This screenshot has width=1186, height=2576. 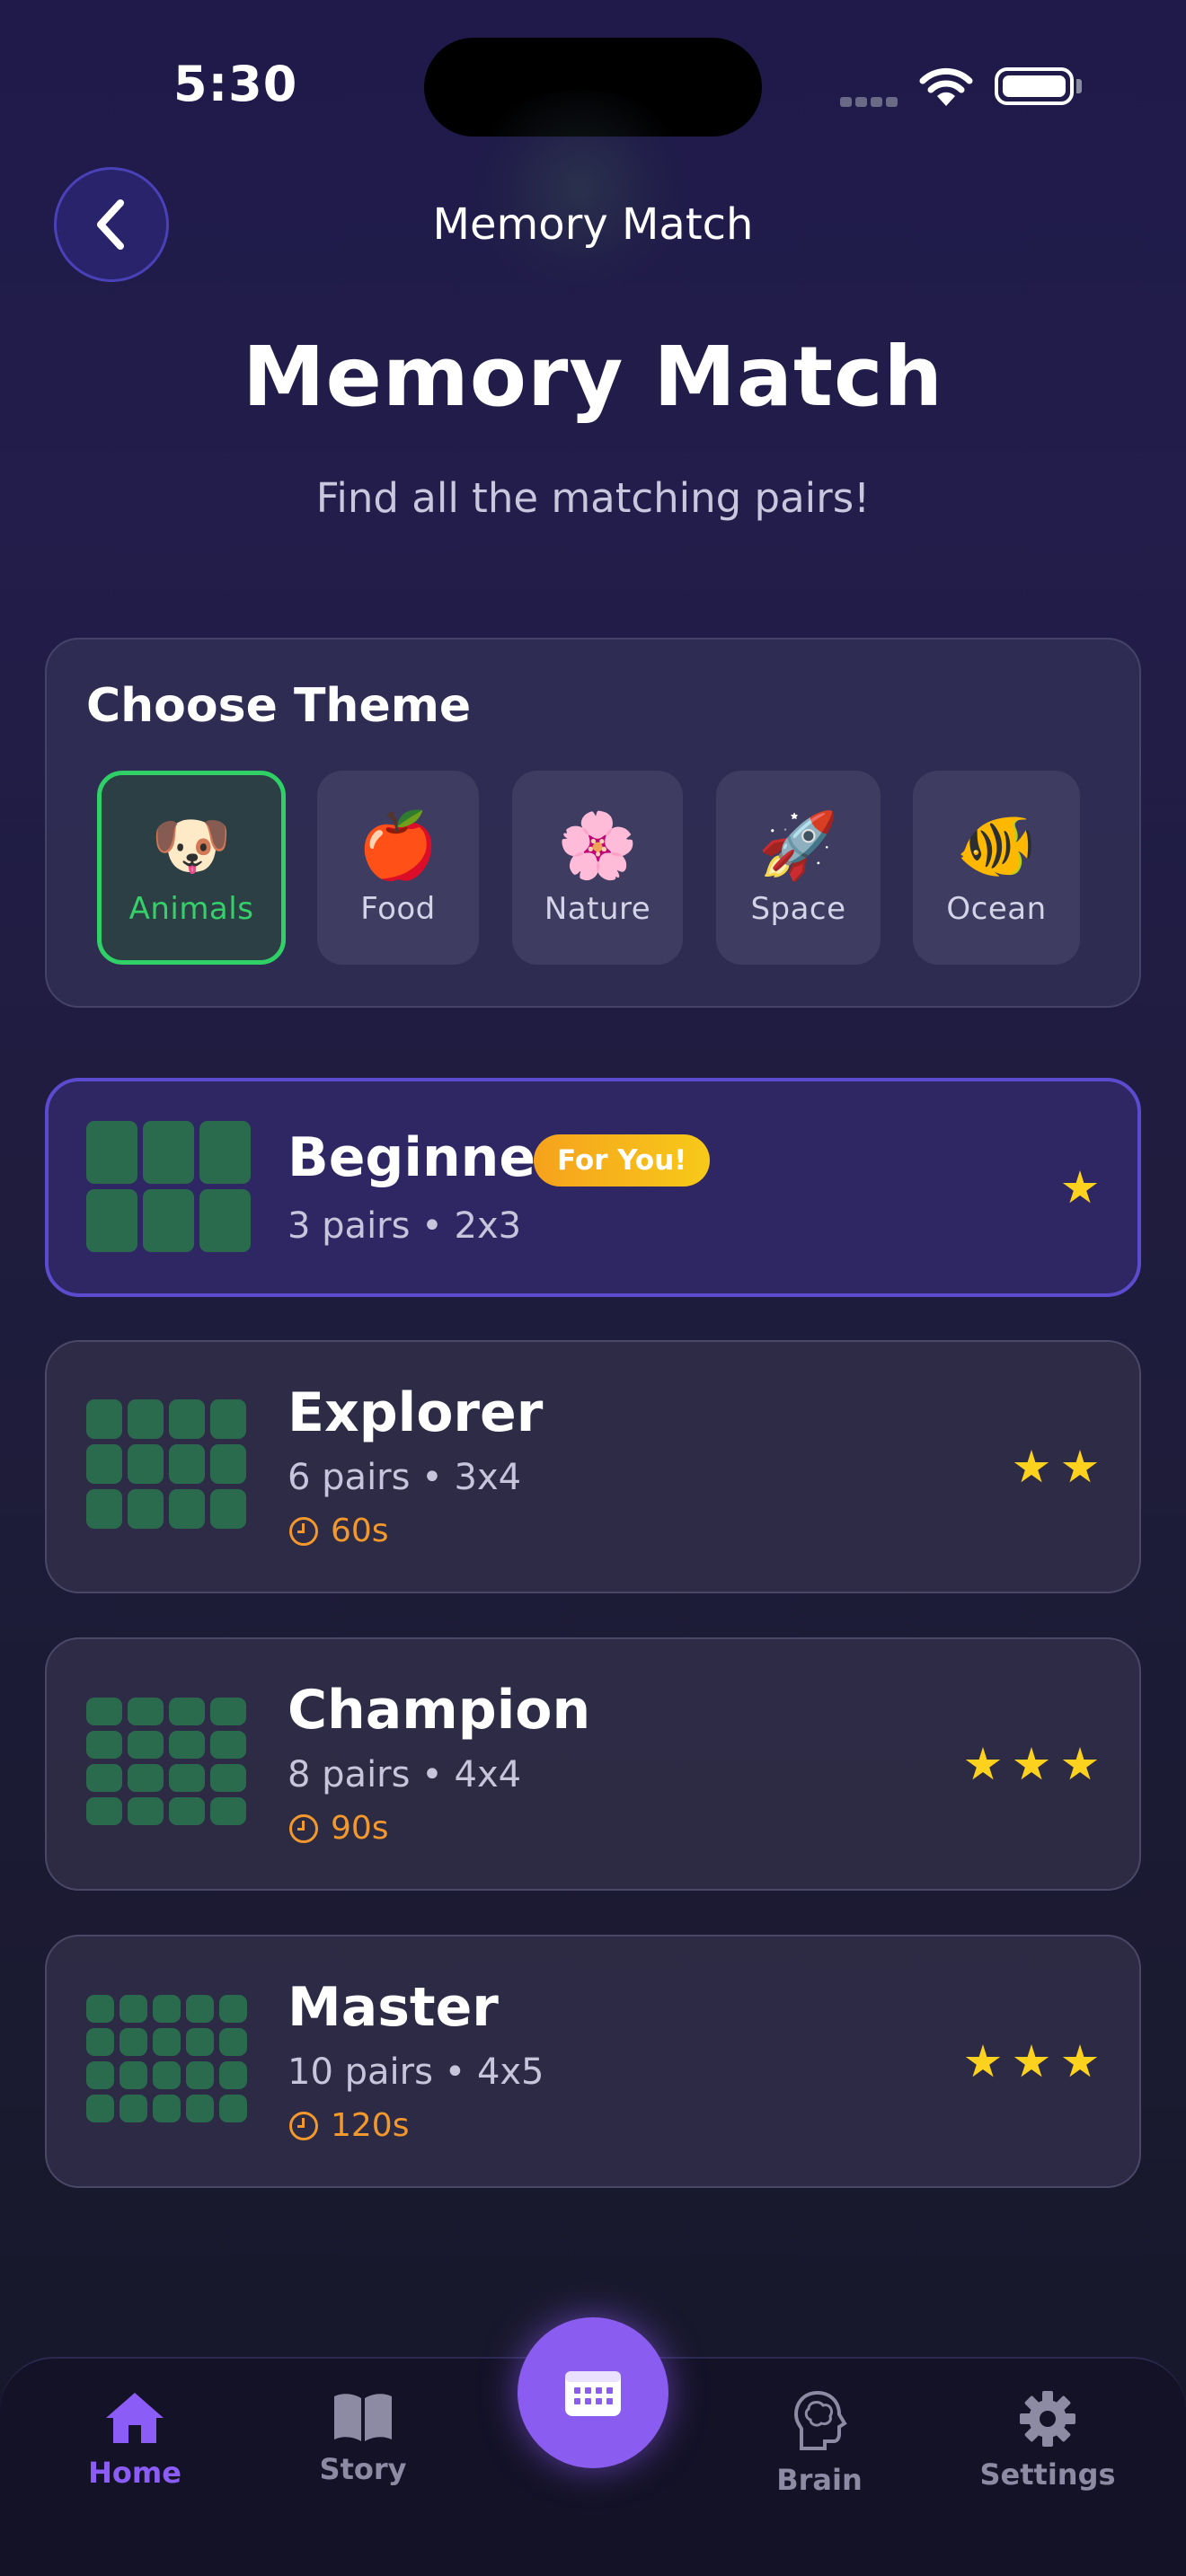 I want to click on level-timer: 60s, so click(x=339, y=1531).